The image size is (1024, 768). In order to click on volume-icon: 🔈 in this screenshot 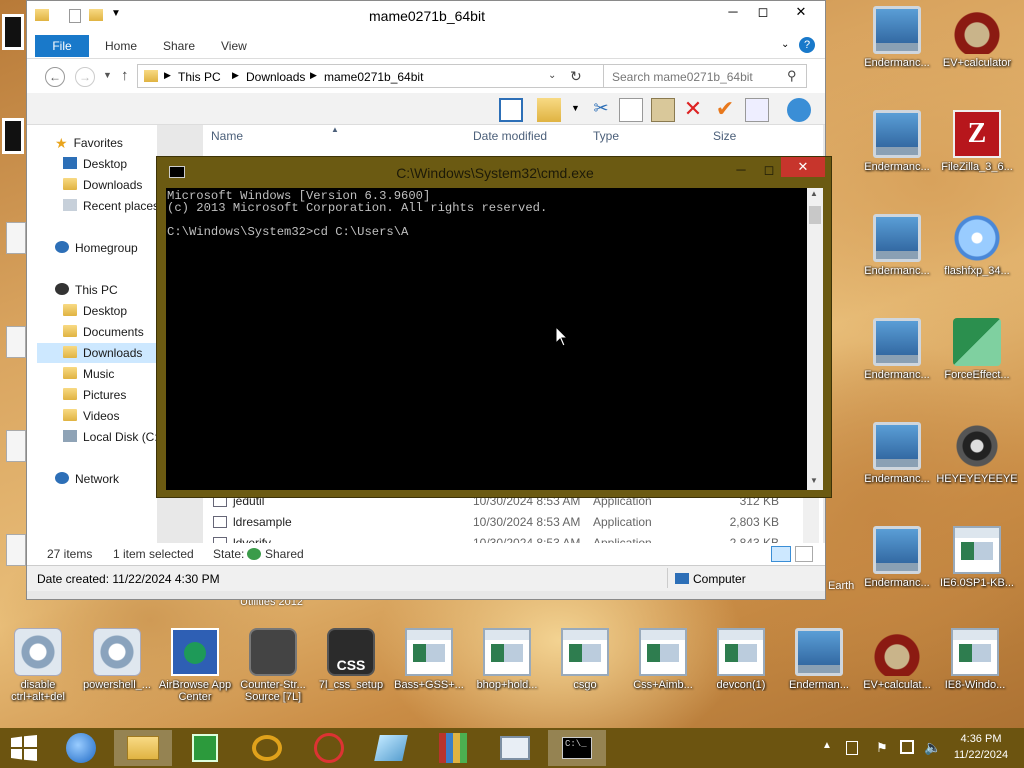, I will do `click(932, 747)`.